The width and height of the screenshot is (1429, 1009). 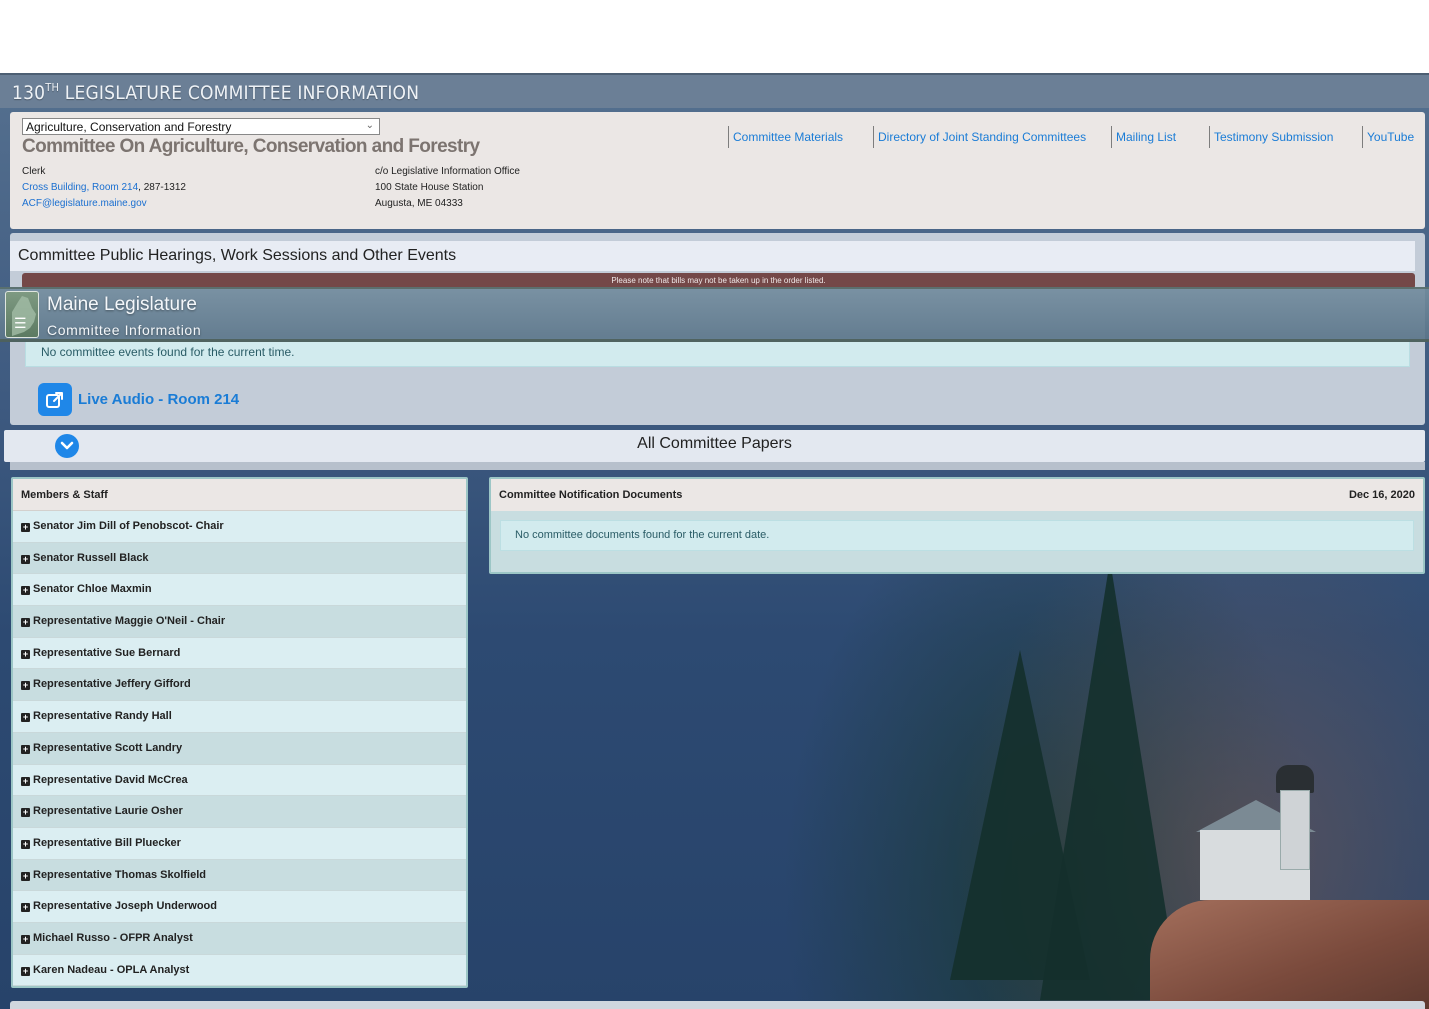 What do you see at coordinates (91, 558) in the screenshot?
I see `member-name: Senator Russell Black` at bounding box center [91, 558].